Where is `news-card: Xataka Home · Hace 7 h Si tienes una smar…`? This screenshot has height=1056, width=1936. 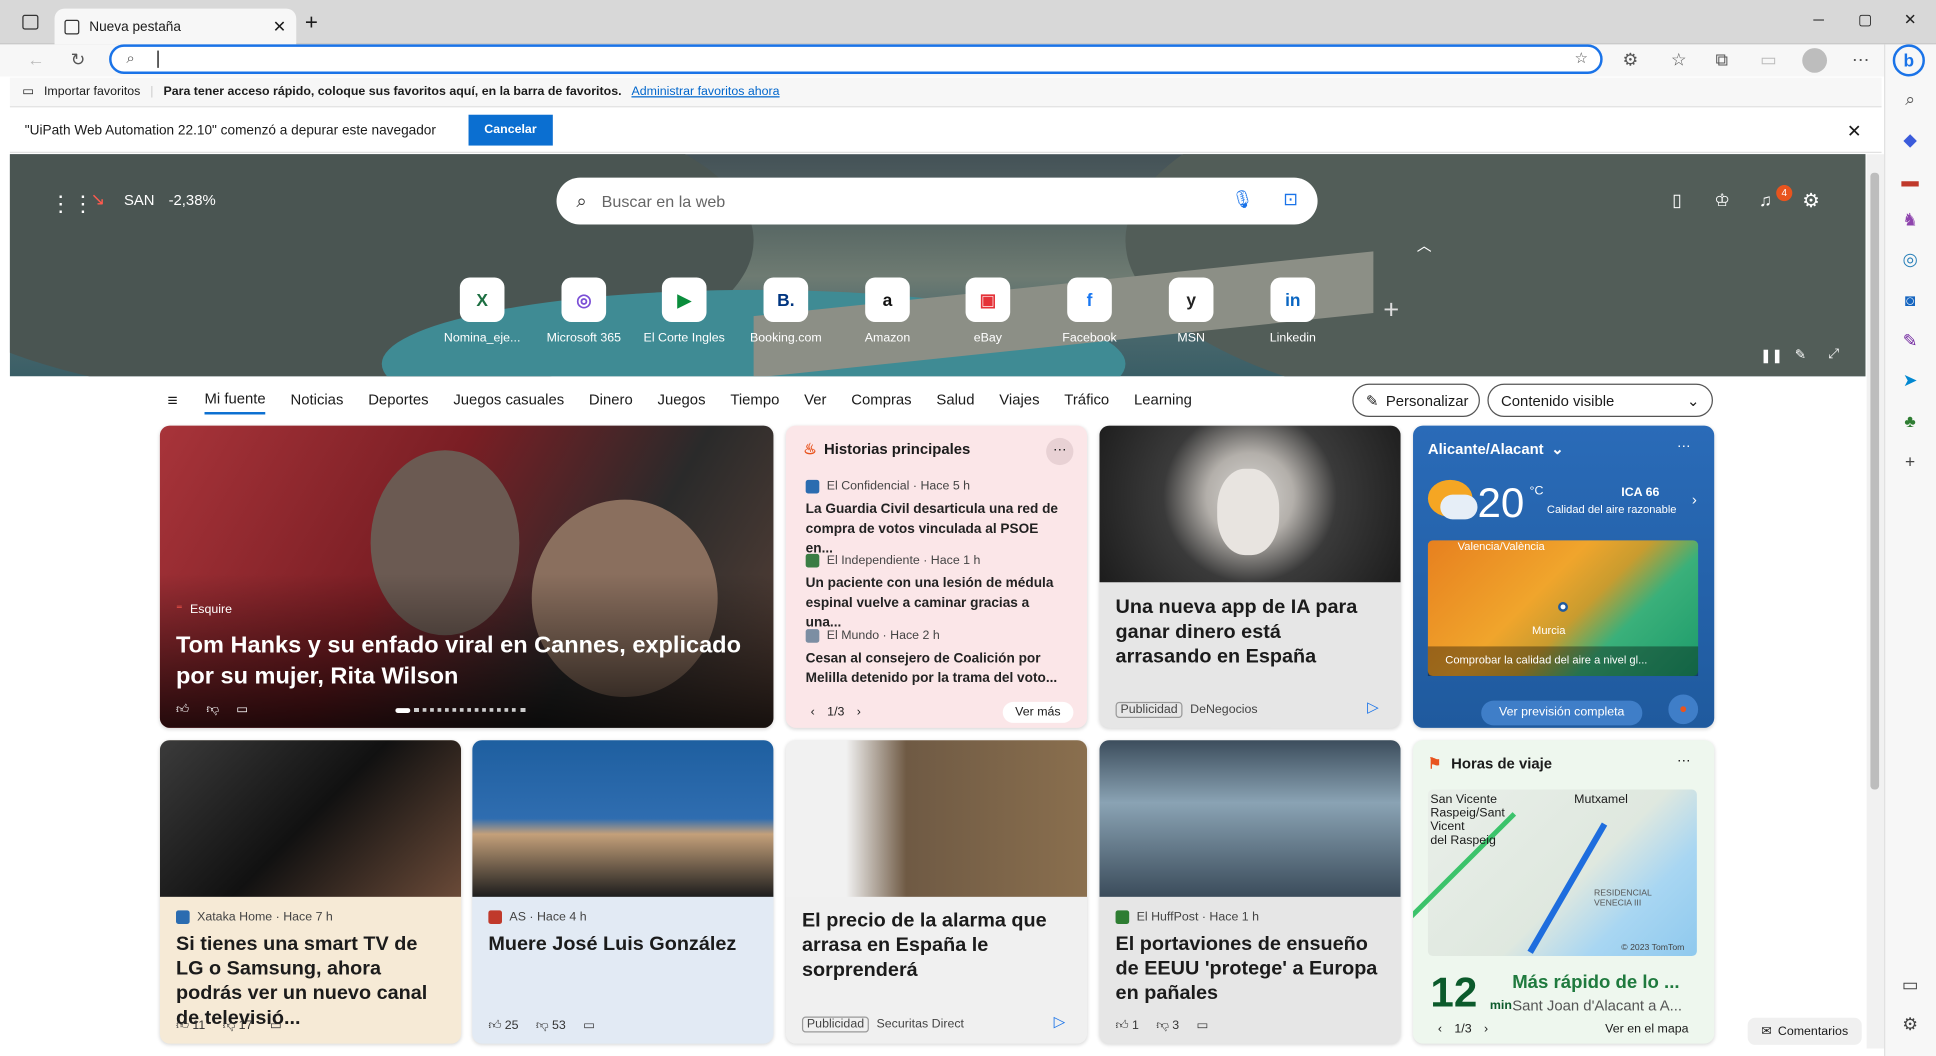 news-card: Xataka Home · Hace 7 h Si tienes una smar… is located at coordinates (310, 892).